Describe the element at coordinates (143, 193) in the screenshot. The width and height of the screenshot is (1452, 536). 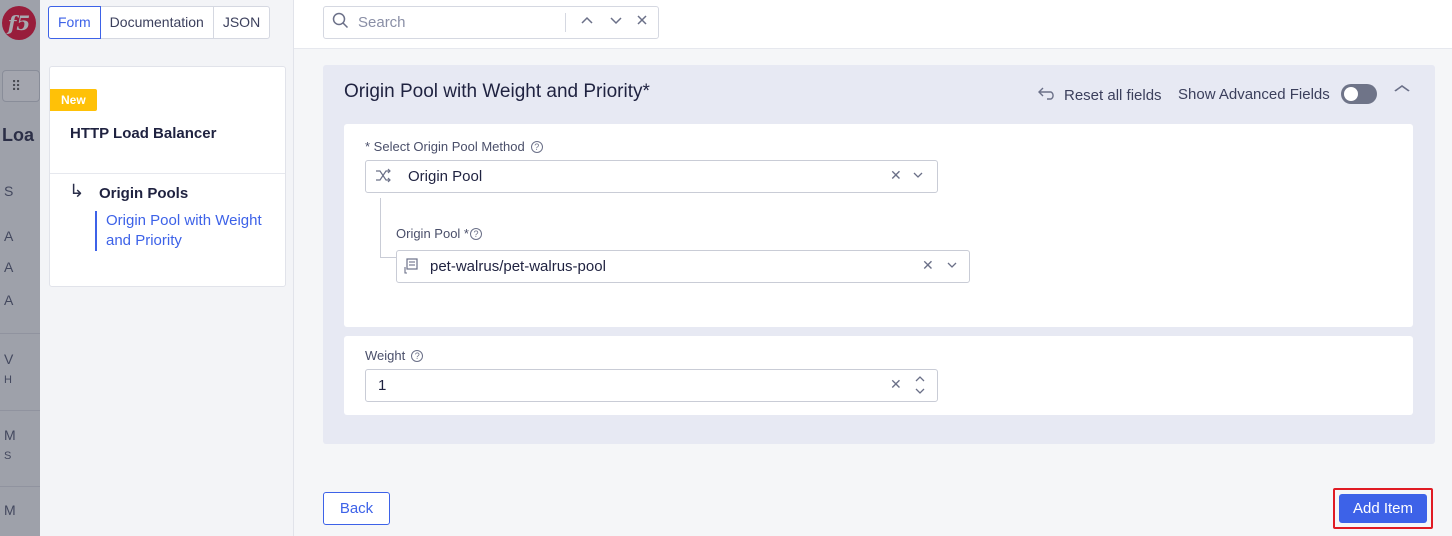
I see `navigator-section-origin-pools: Origin Pools` at that location.